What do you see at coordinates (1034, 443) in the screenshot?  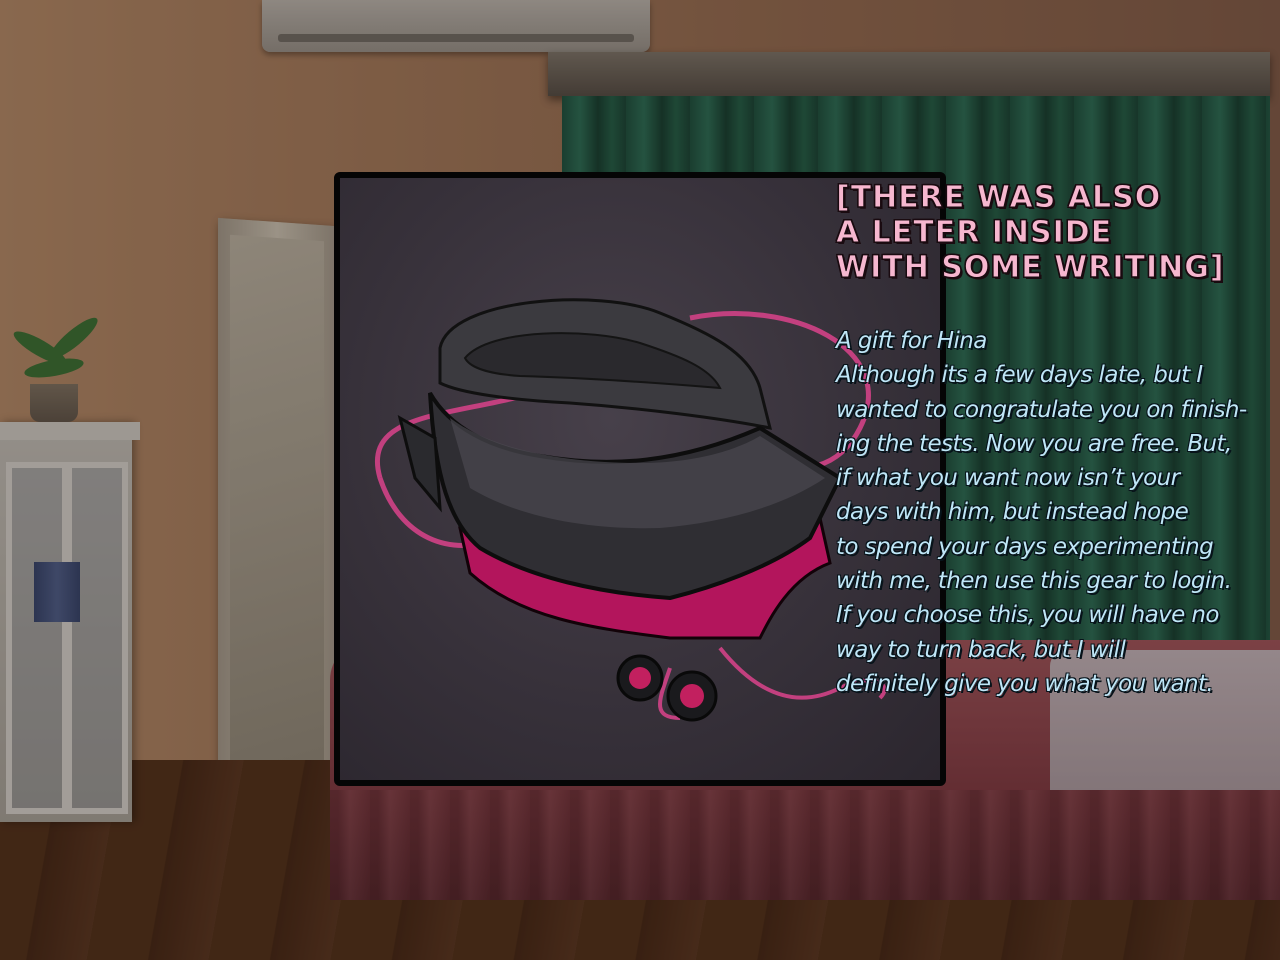 I see `letter-line: ing the tests. Now you are free. But,` at bounding box center [1034, 443].